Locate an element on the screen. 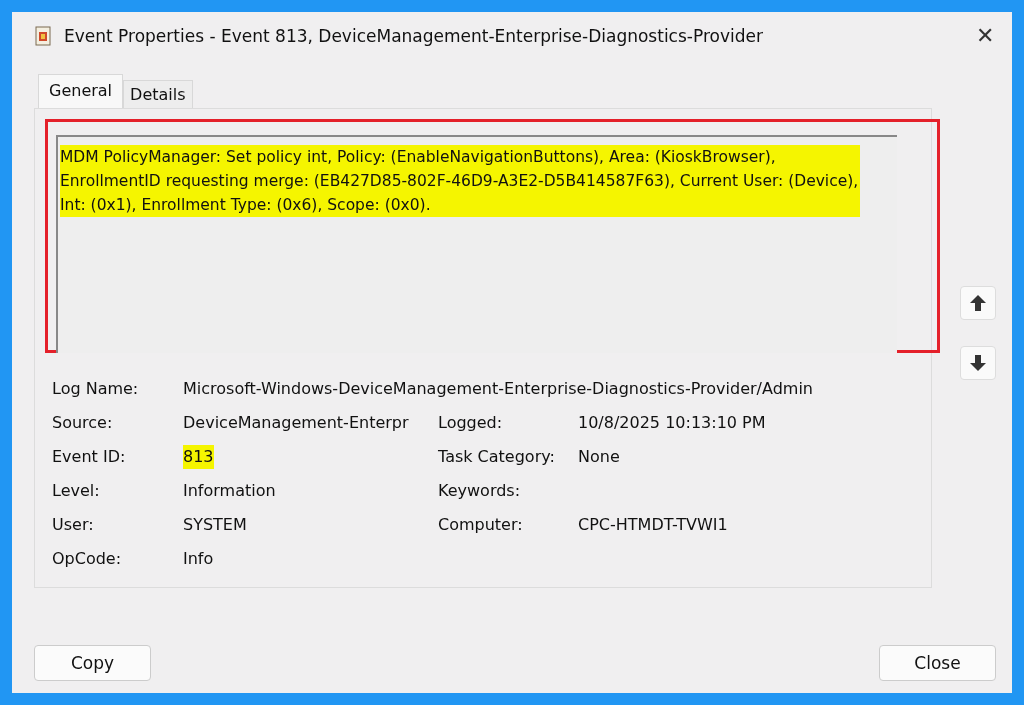 The image size is (1024, 705). field-label: User: is located at coordinates (73, 525).